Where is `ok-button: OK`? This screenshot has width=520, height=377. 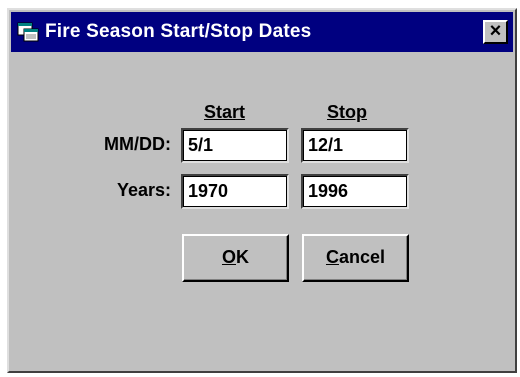
ok-button: OK is located at coordinates (235, 258).